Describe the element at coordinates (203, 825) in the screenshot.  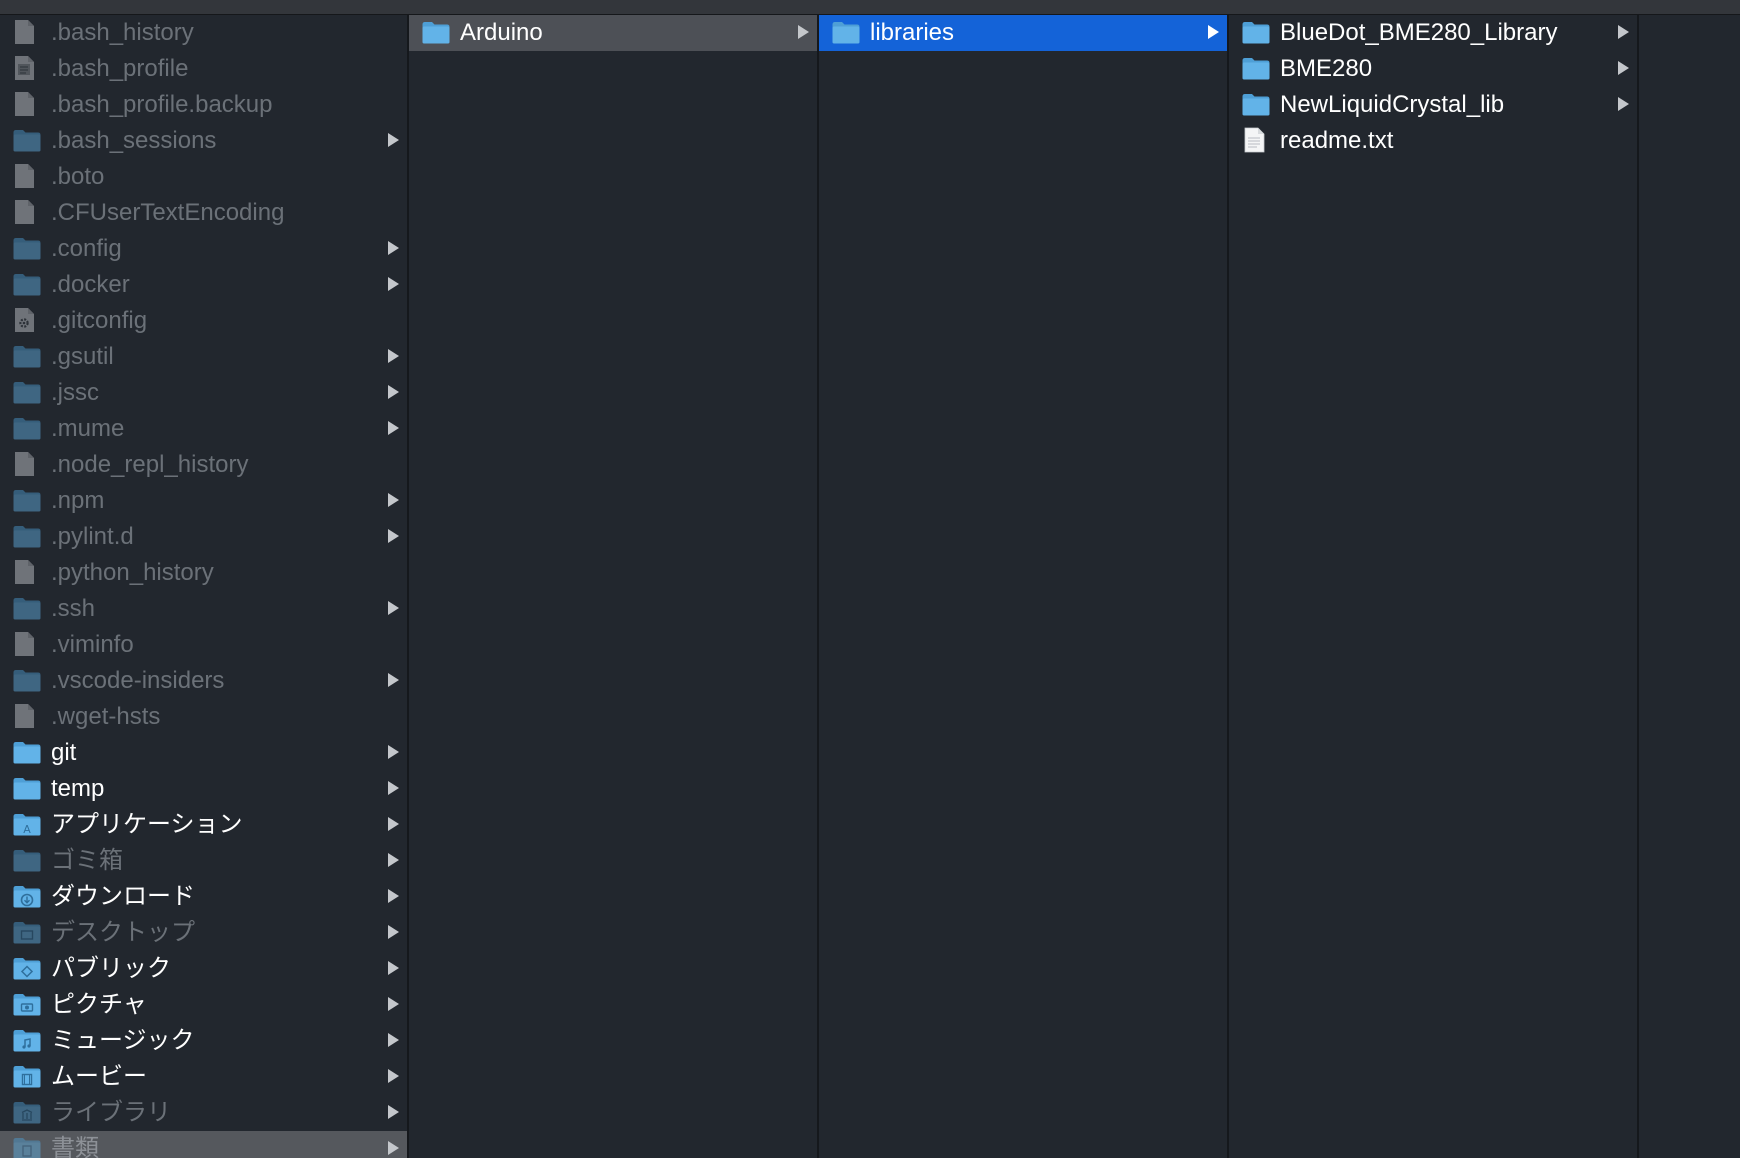
I see `folder-row: A アプリケーション` at that location.